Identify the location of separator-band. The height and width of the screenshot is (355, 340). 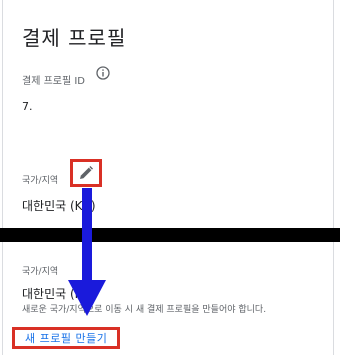
(170, 235).